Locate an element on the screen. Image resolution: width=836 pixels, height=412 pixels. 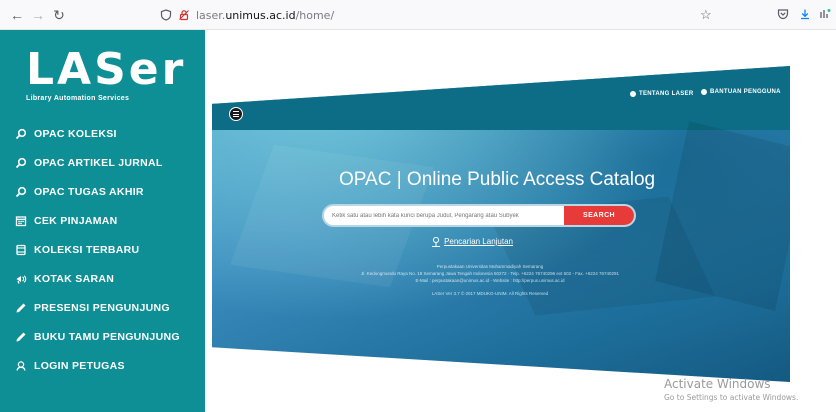
sidebar-item-login-petugas: LOGIN PETUGAS is located at coordinates (102, 365).